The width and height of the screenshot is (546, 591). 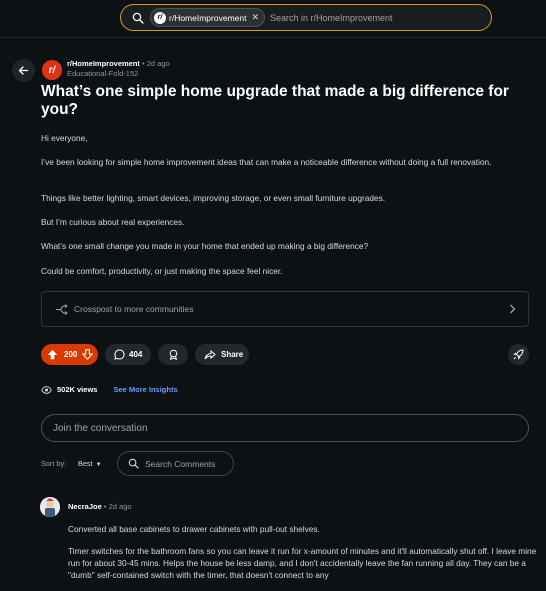 What do you see at coordinates (285, 354) in the screenshot?
I see `post-actions: 200 404 Share` at bounding box center [285, 354].